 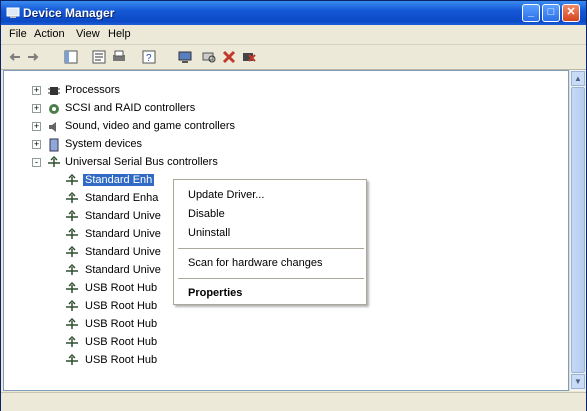 I want to click on menu-action: Action, so click(x=49, y=34).